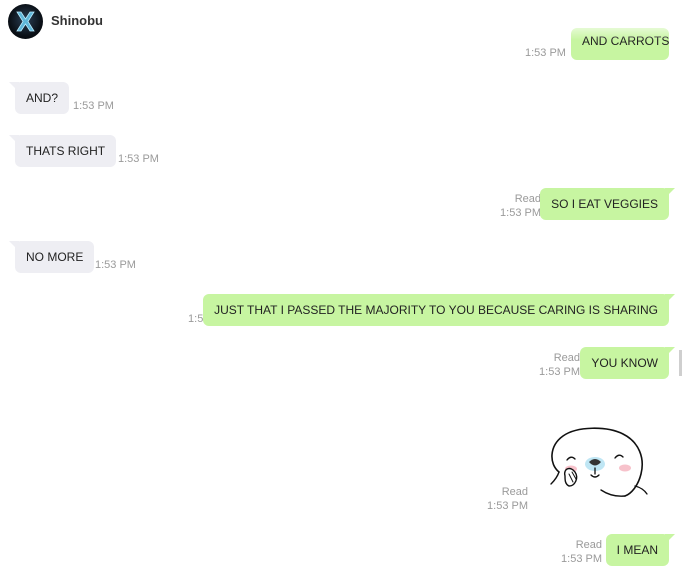 The height and width of the screenshot is (578, 682). Describe the element at coordinates (77, 20) in the screenshot. I see `contact-name: Shinobu` at that location.